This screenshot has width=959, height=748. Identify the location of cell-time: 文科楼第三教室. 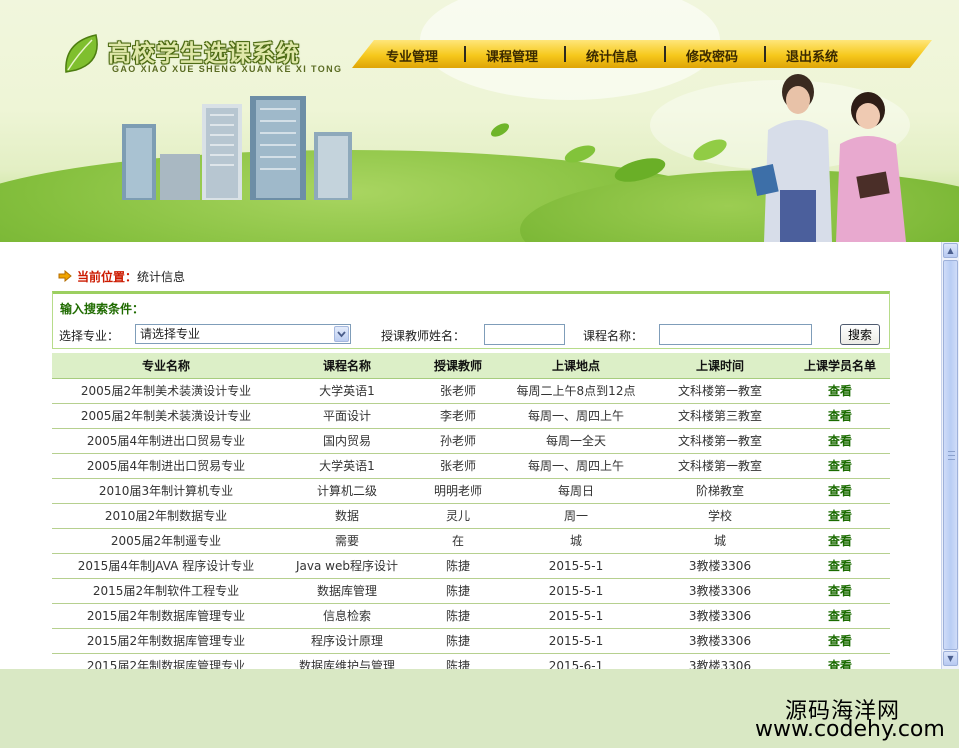
(720, 416).